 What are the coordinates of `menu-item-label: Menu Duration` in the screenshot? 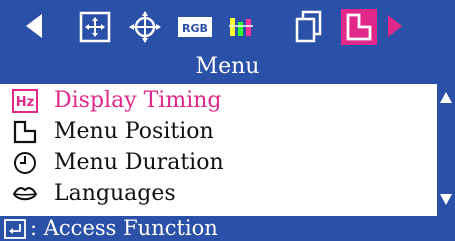 It's located at (139, 162).